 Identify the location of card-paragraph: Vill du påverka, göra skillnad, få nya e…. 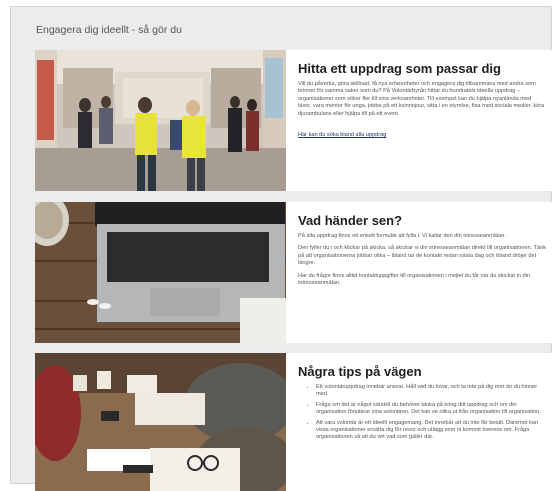
(421, 99).